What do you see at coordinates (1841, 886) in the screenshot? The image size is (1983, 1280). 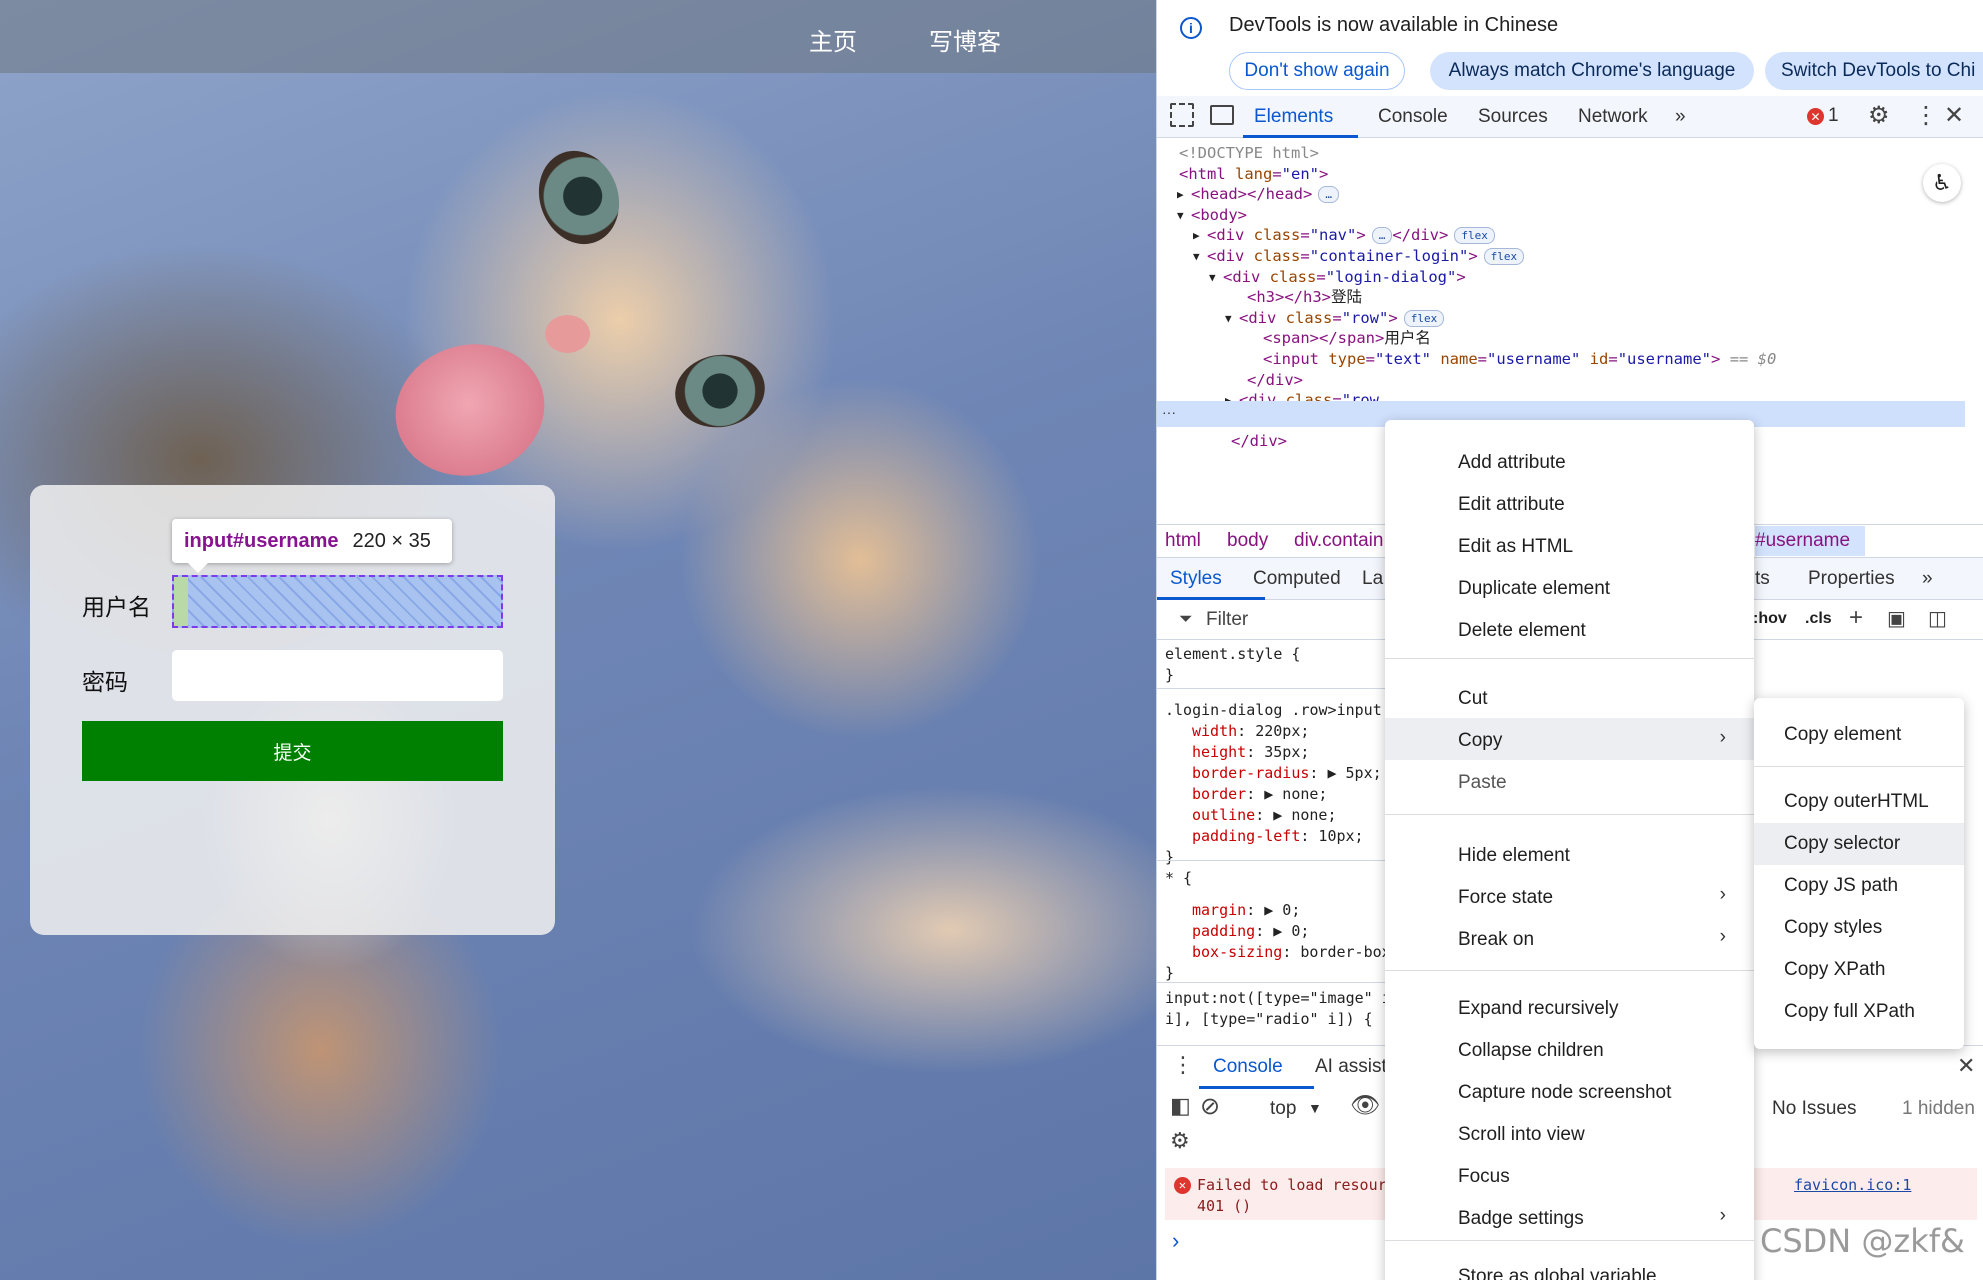 I see `submenu-item: Copy JS path` at bounding box center [1841, 886].